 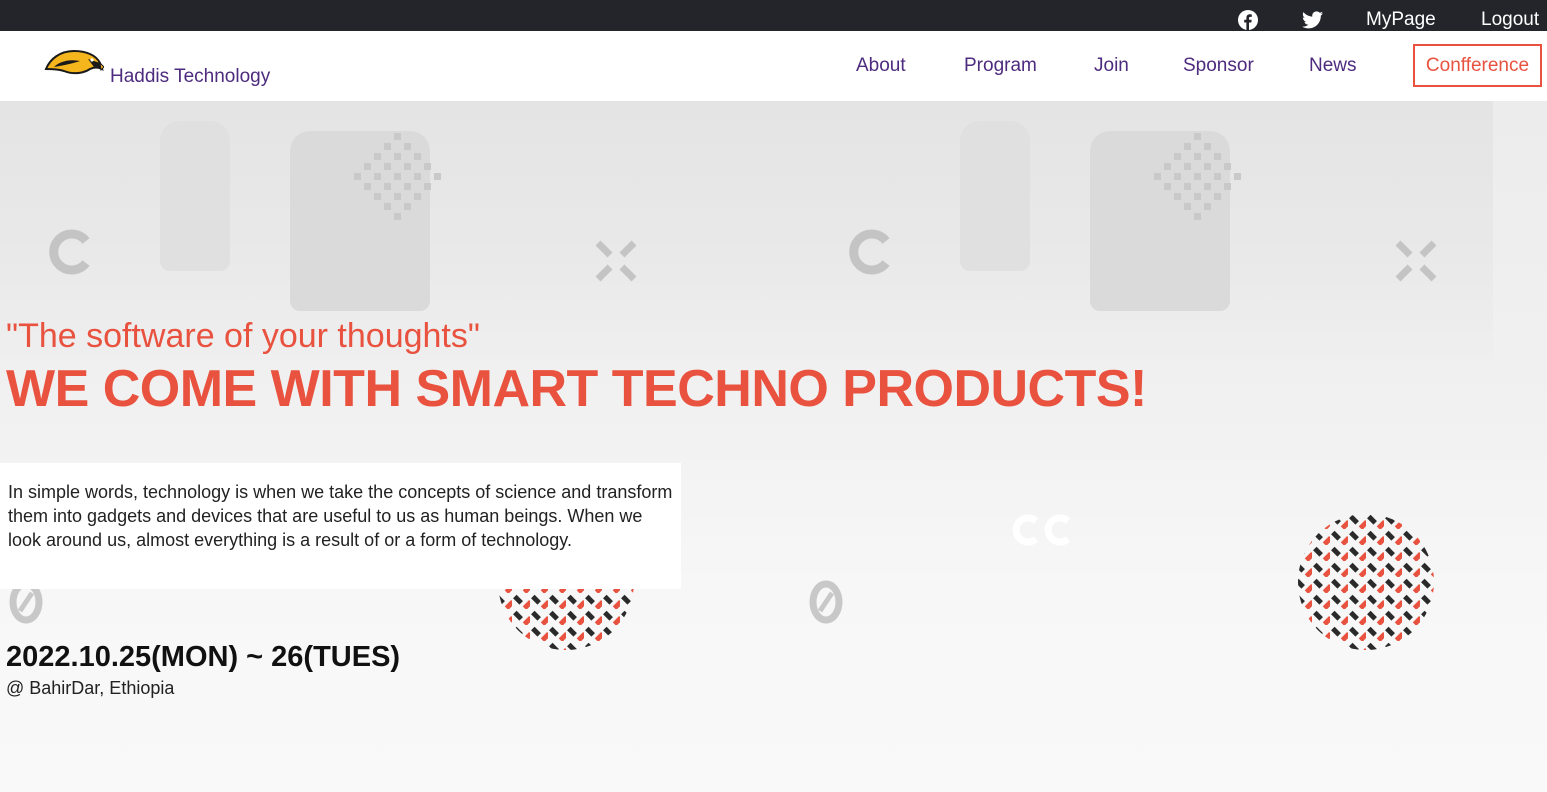 I want to click on nav-join: Join, so click(x=1111, y=66).